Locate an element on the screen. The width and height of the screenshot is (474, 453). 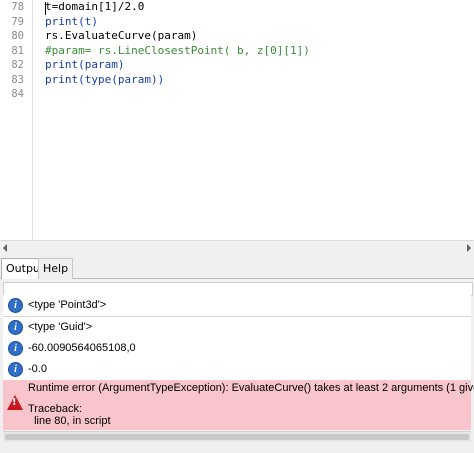
output-row-text: -0.0 is located at coordinates (37, 369).